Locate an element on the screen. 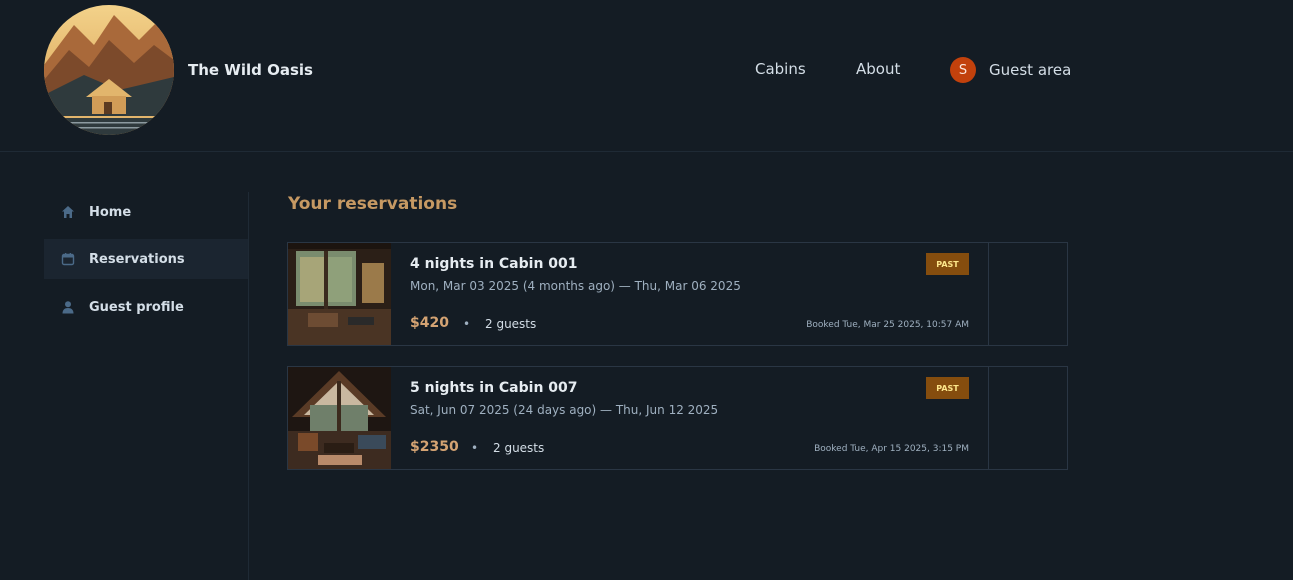 This screenshot has height=580, width=1293. account-sidebar: Home Reservations Guest profile is located at coordinates (124, 386).